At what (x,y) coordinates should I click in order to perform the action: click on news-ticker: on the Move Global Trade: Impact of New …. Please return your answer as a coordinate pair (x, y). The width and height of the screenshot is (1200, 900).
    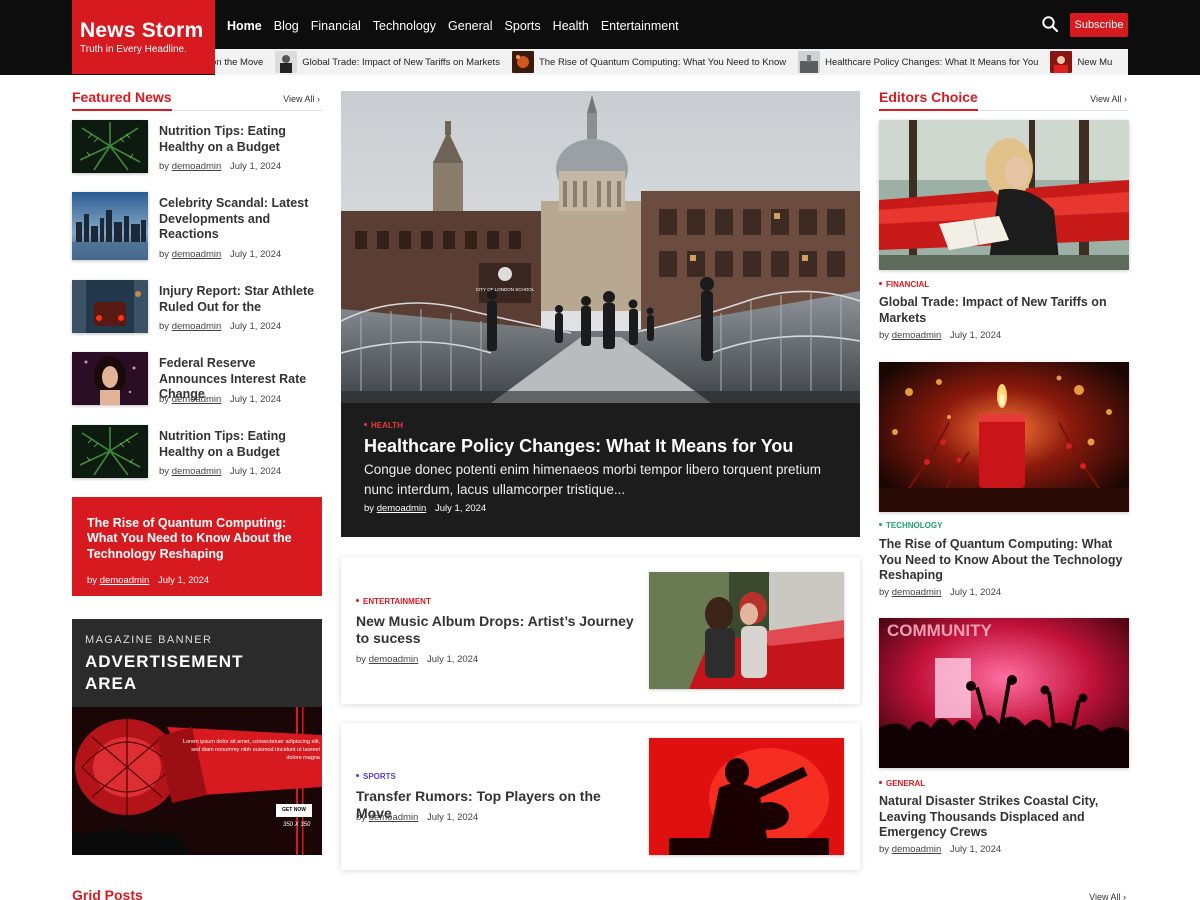
    Looking at the image, I should click on (671, 62).